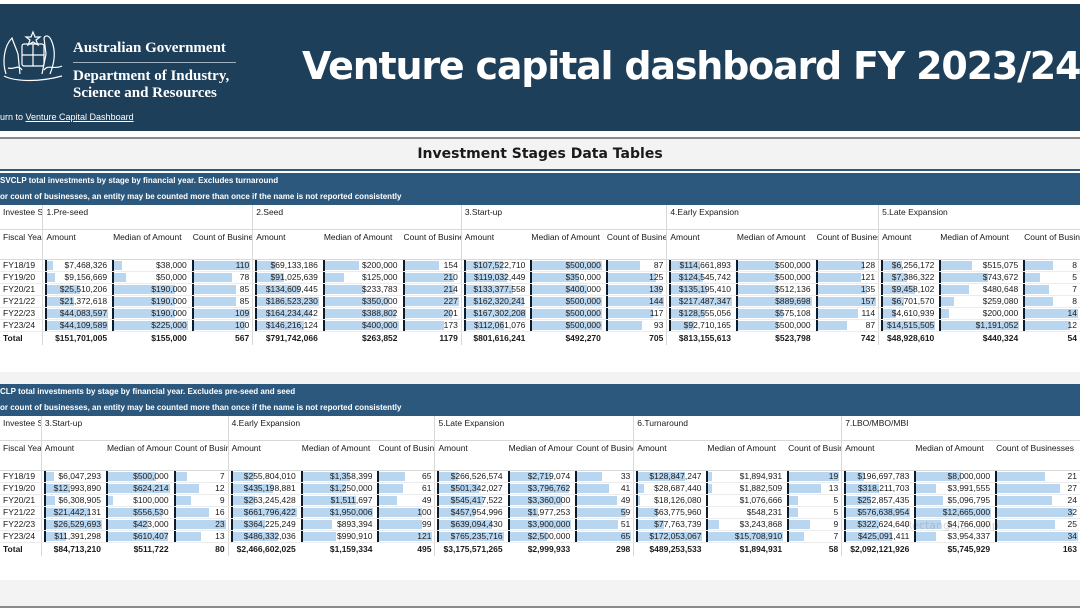 The height and width of the screenshot is (609, 1080). I want to click on median-value: $15,708,910, so click(758, 536).